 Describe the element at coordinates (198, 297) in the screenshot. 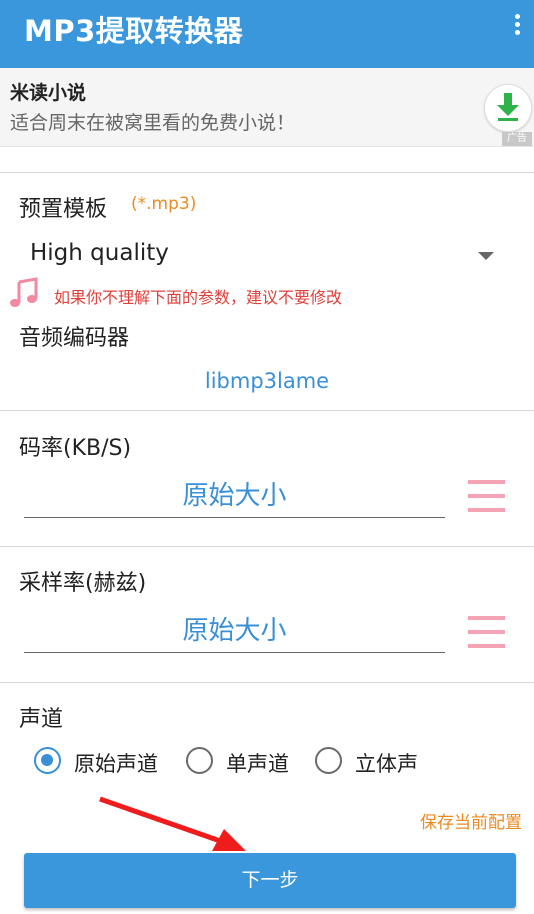

I see `warning-text: 如果你不理解下面的参数，建议不要修改` at that location.